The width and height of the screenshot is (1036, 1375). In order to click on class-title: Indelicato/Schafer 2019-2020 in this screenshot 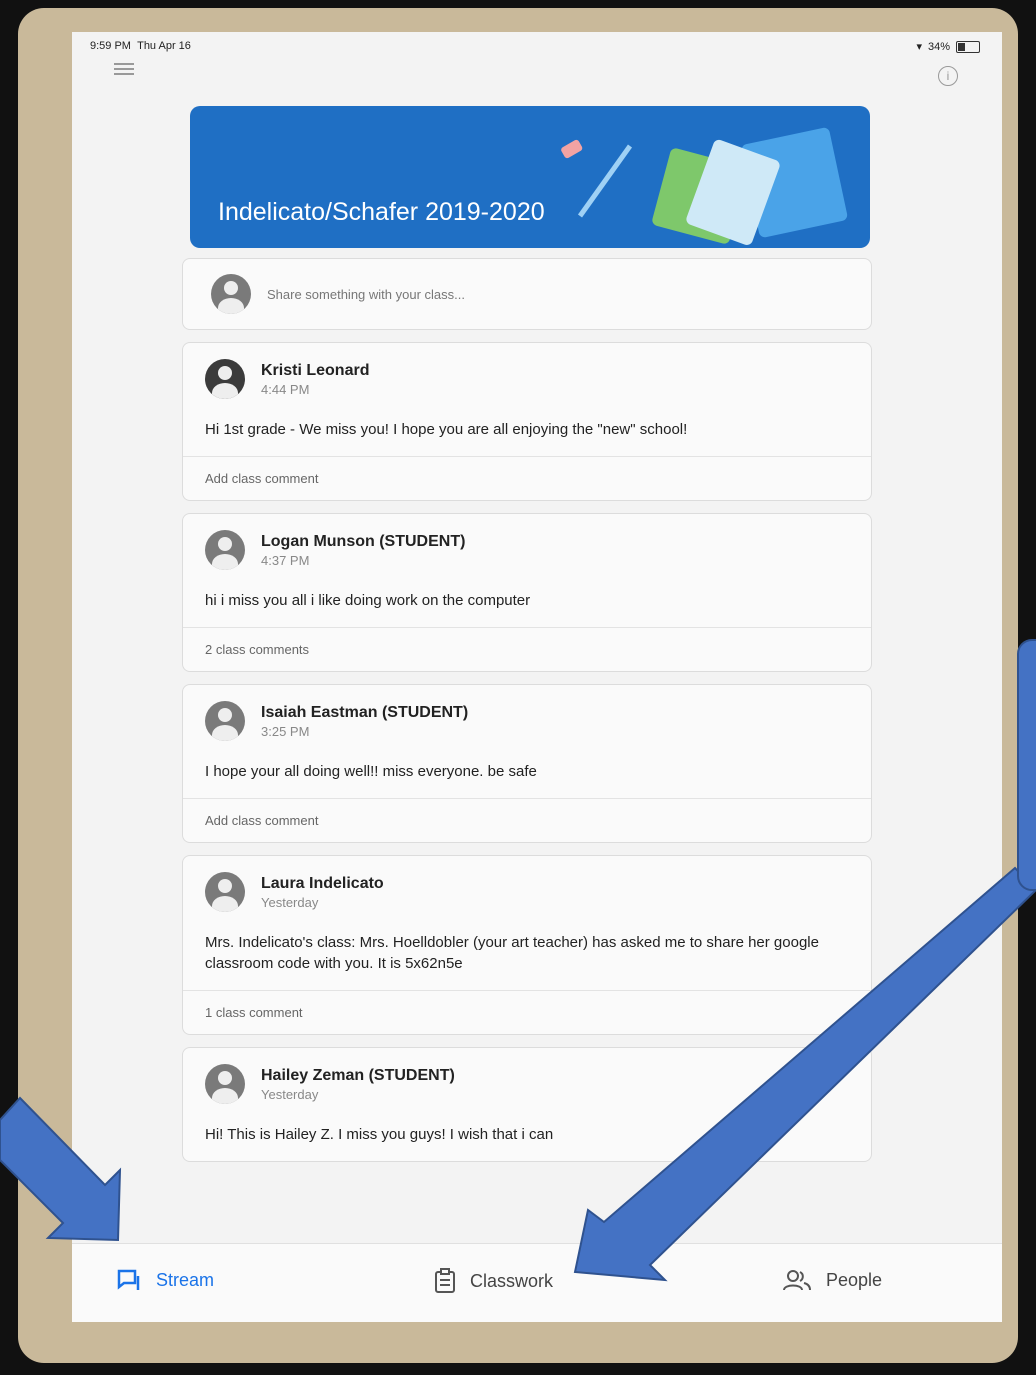, I will do `click(381, 212)`.